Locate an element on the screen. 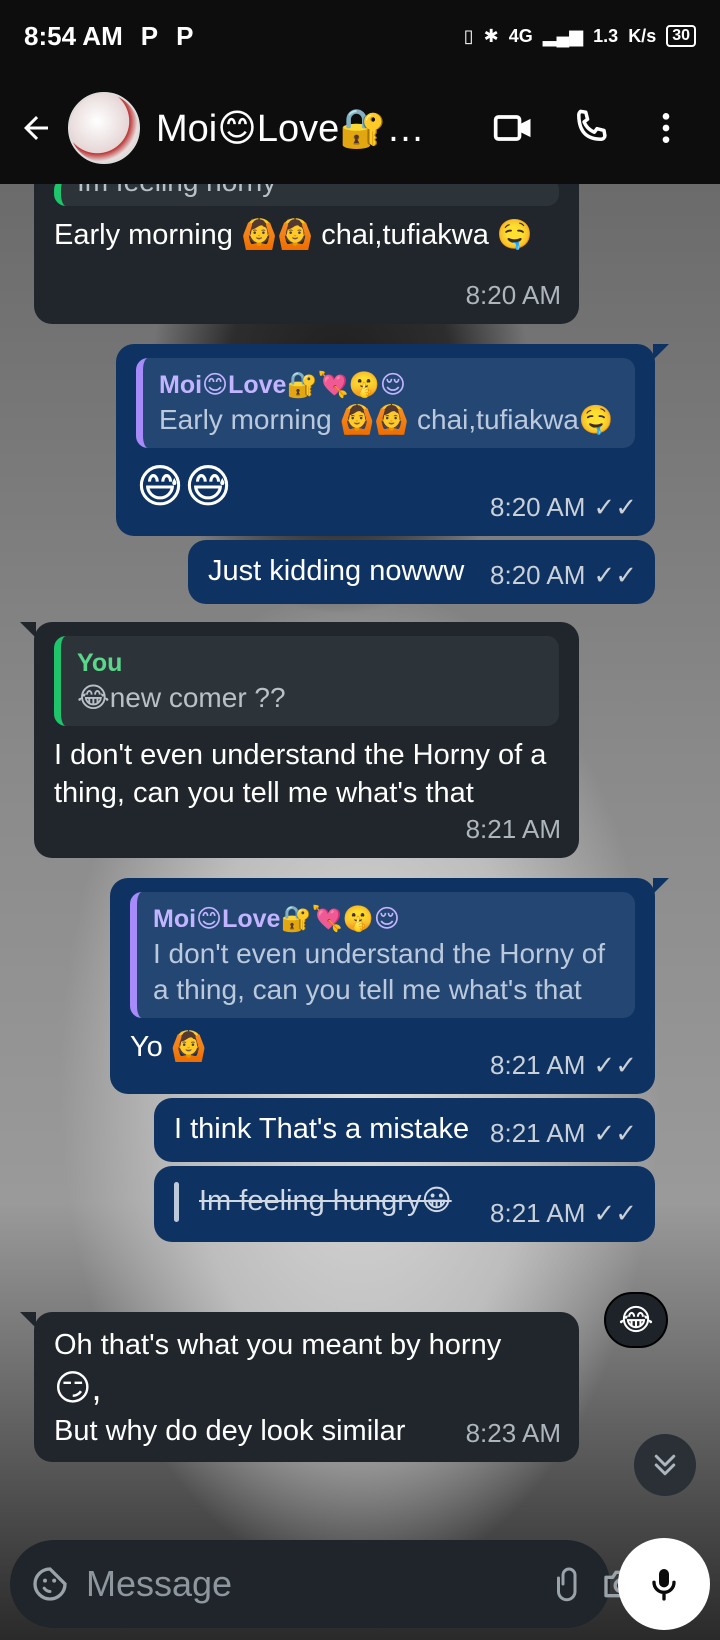 This screenshot has height=1640, width=720. quote-text: Early morning 🙆🙆 chai,tufiakwa🤤 is located at coordinates (386, 419).